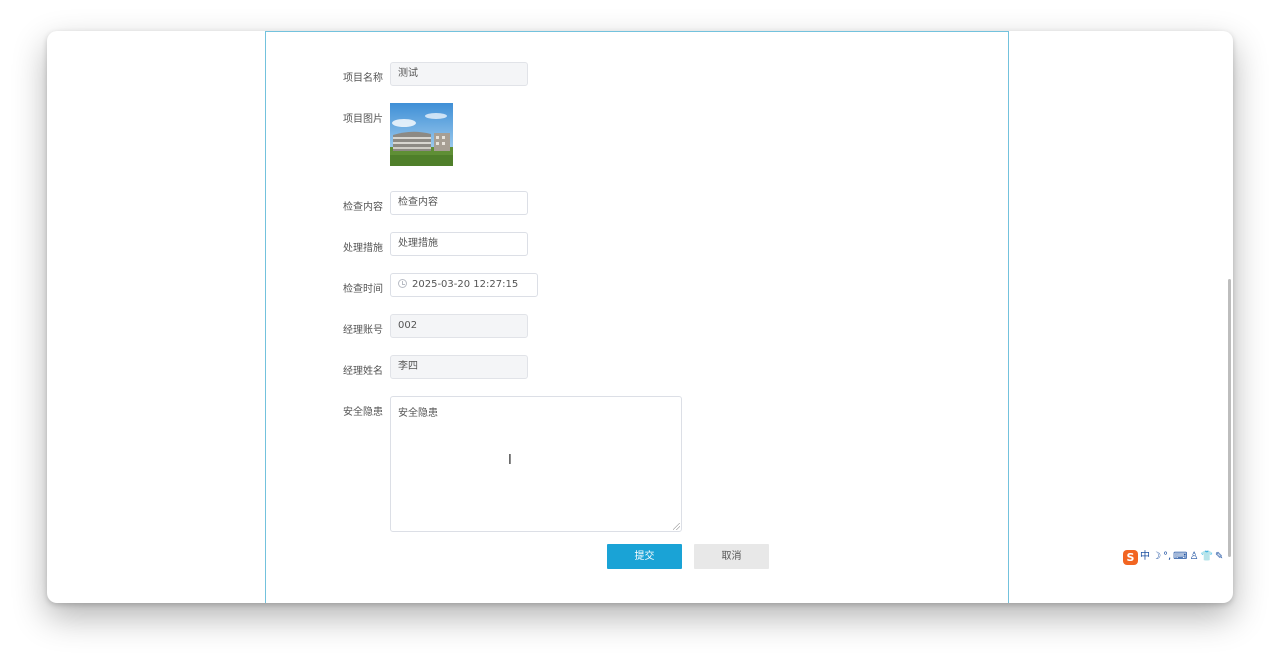  Describe the element at coordinates (510, 460) in the screenshot. I see `text-cursor-icon: I` at that location.